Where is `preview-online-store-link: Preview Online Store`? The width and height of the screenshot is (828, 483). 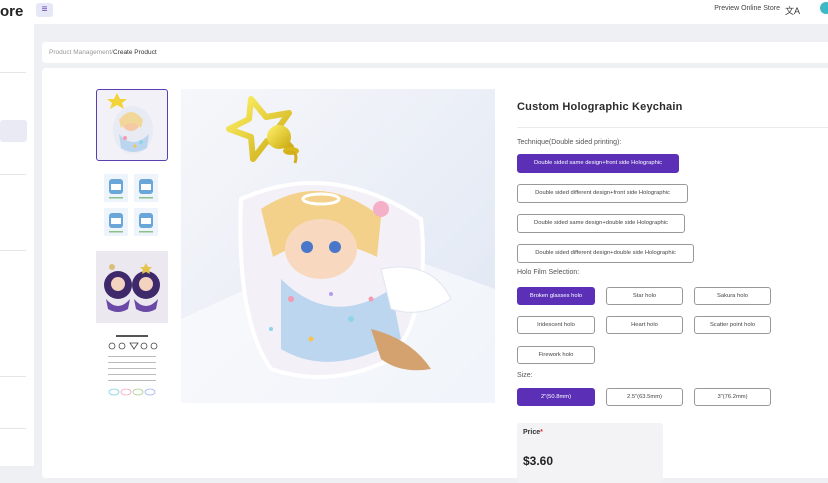
preview-online-store-link: Preview Online Store is located at coordinates (747, 8).